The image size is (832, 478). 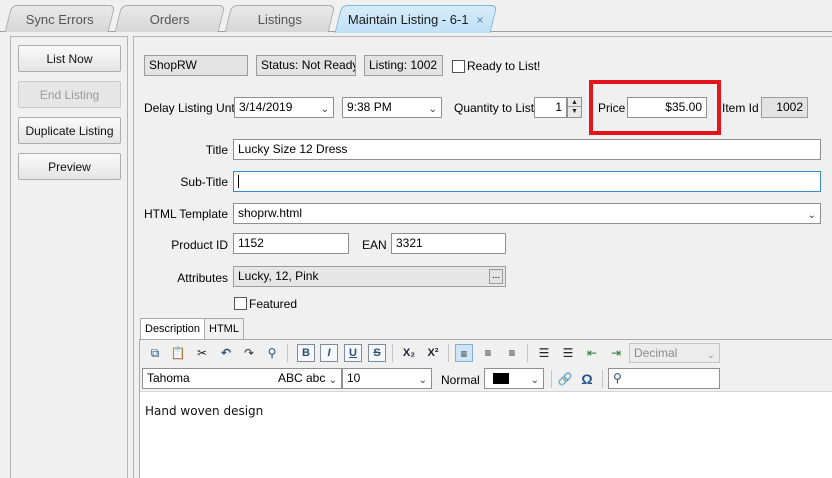 What do you see at coordinates (458, 66) in the screenshot?
I see `ready-to-list-checkbox` at bounding box center [458, 66].